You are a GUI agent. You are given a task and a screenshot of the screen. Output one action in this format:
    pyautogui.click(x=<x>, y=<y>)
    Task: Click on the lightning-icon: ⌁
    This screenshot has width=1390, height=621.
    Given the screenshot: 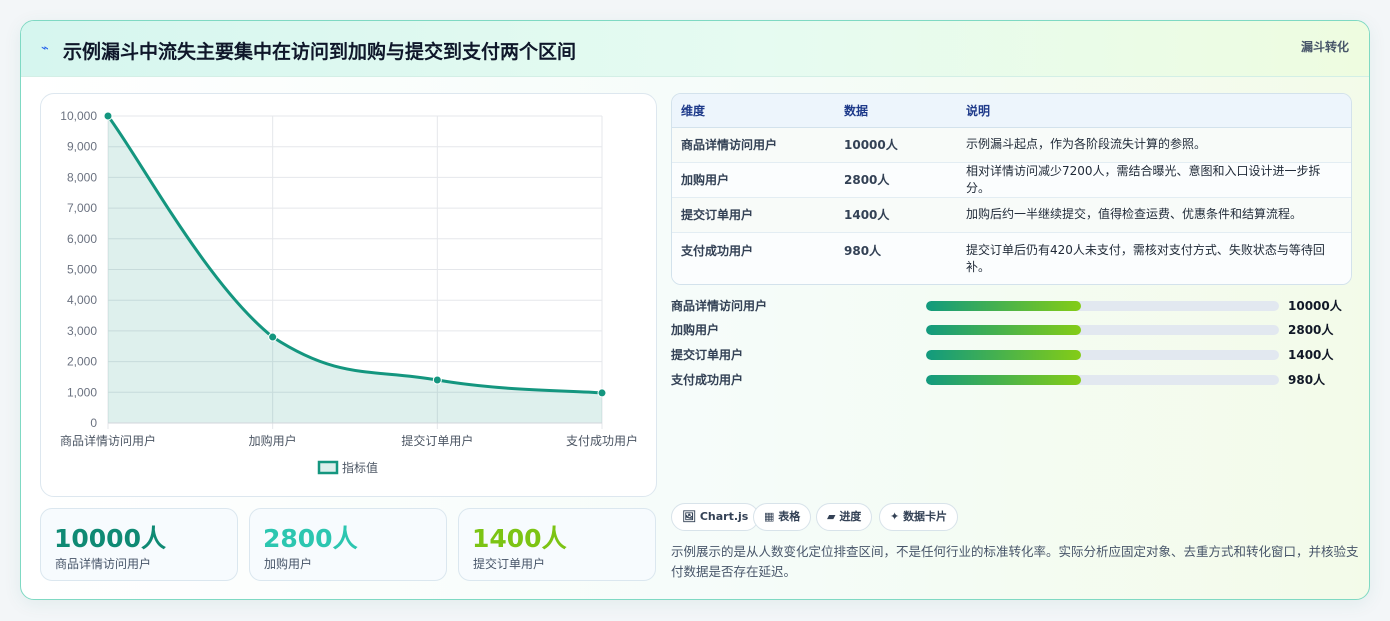 What is the action you would take?
    pyautogui.click(x=45, y=48)
    